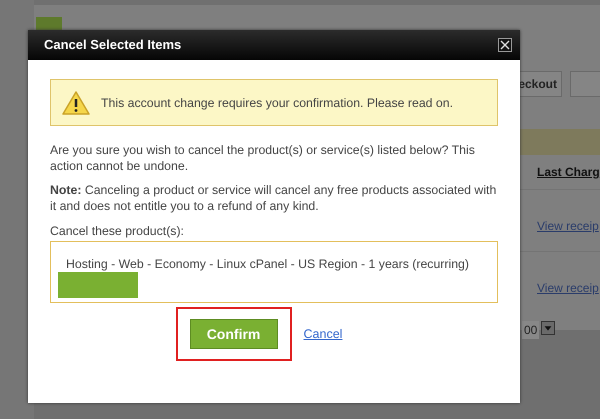  I want to click on note-text: Note: Canceling a product or service will cancel any free products associated with it and does not entitle you to a refund of any kind., so click(274, 198).